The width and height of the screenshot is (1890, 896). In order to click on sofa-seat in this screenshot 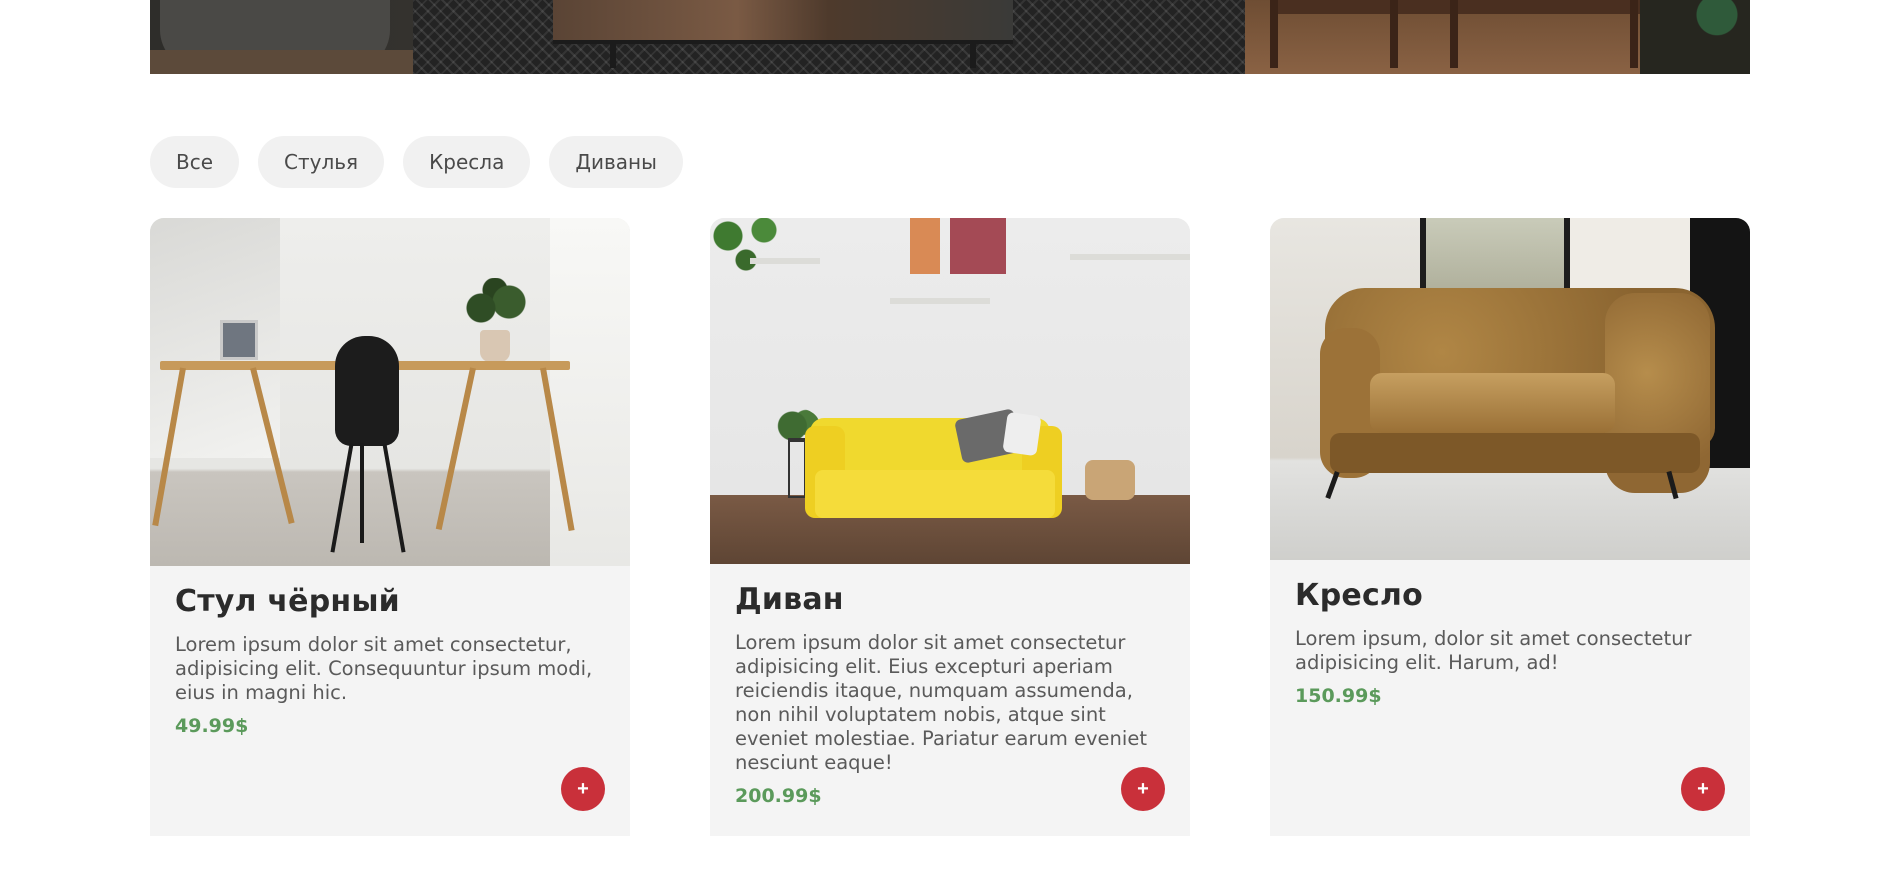, I will do `click(935, 494)`.